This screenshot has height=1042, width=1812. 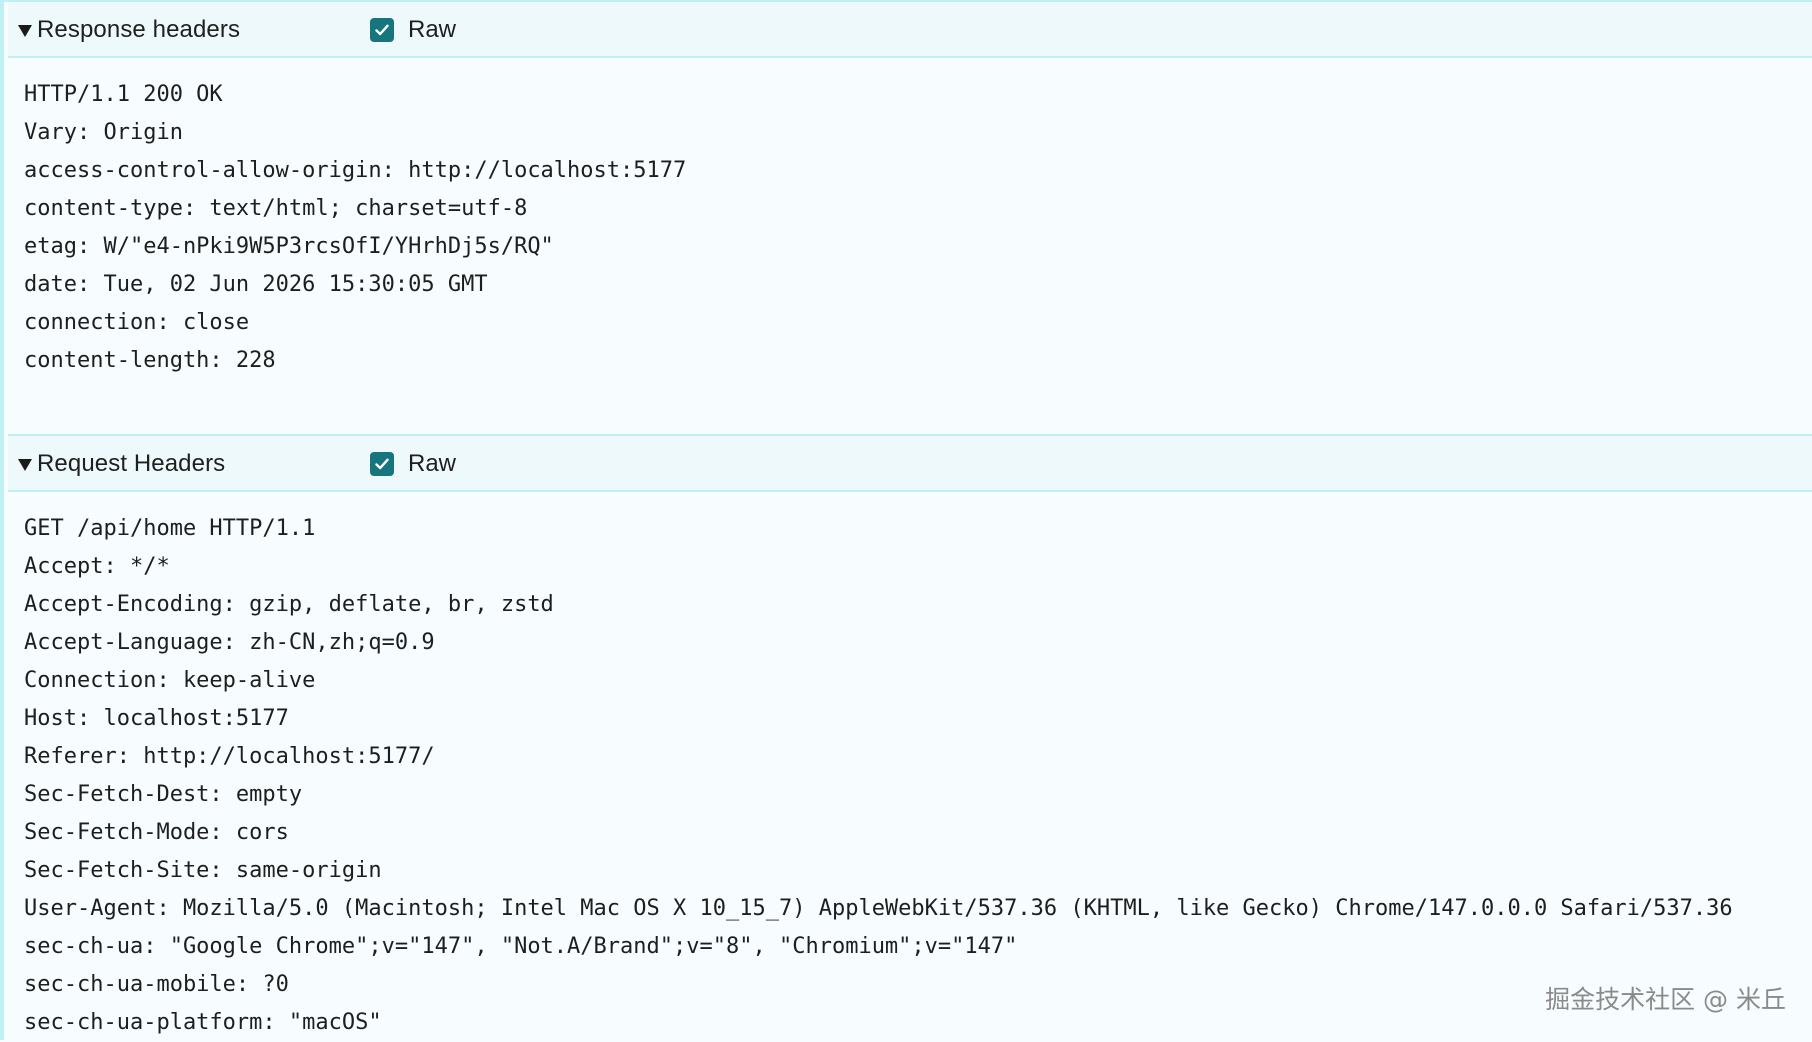 What do you see at coordinates (170, 680) in the screenshot?
I see `request-header-line: Connection: keep-alive` at bounding box center [170, 680].